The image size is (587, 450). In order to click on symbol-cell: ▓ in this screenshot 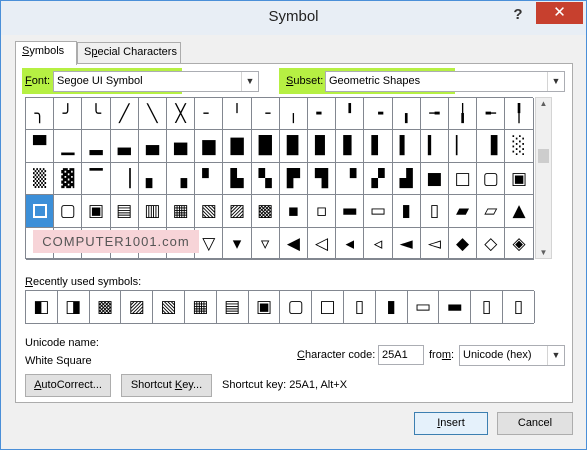, I will do `click(68, 179)`.